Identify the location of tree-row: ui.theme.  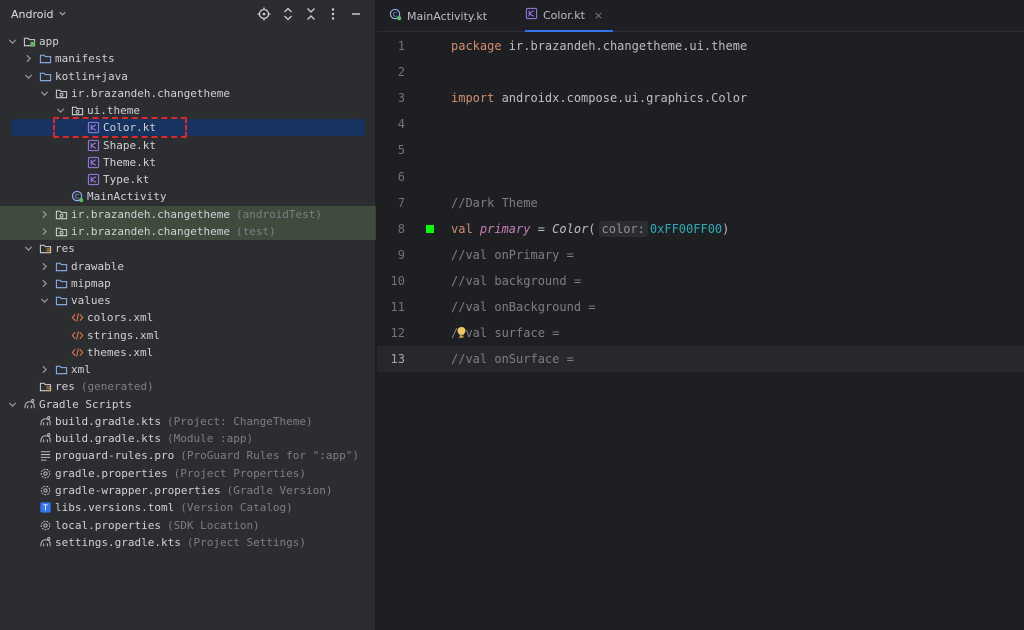
(188, 110).